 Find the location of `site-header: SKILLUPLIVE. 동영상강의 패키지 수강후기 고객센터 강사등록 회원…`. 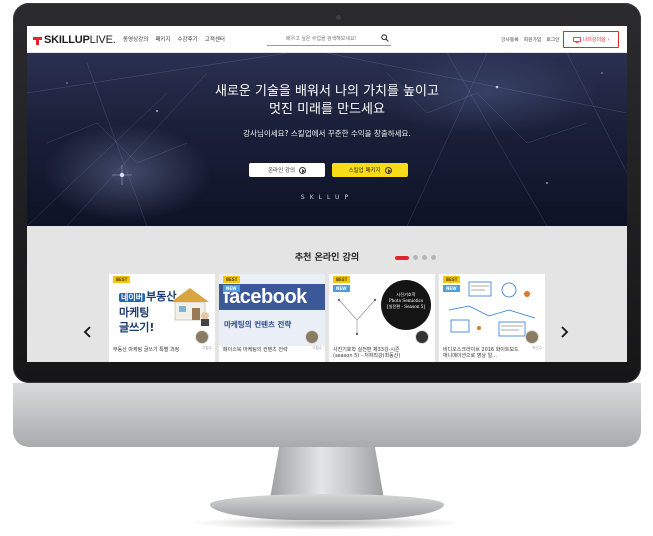

site-header: SKILLUPLIVE. 동영상강의 패키지 수강후기 고객센터 강사등록 회원… is located at coordinates (327, 39).